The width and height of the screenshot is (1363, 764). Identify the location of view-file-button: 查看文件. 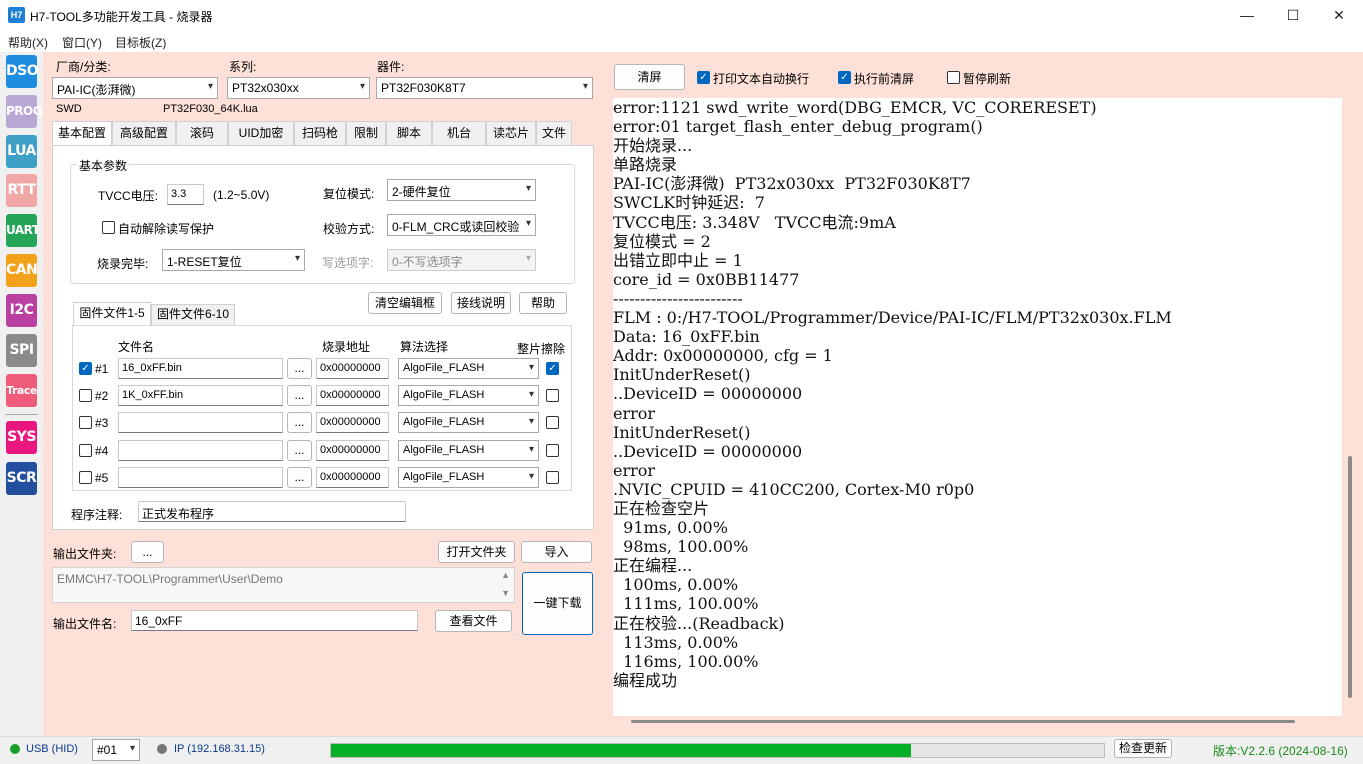
(473, 621).